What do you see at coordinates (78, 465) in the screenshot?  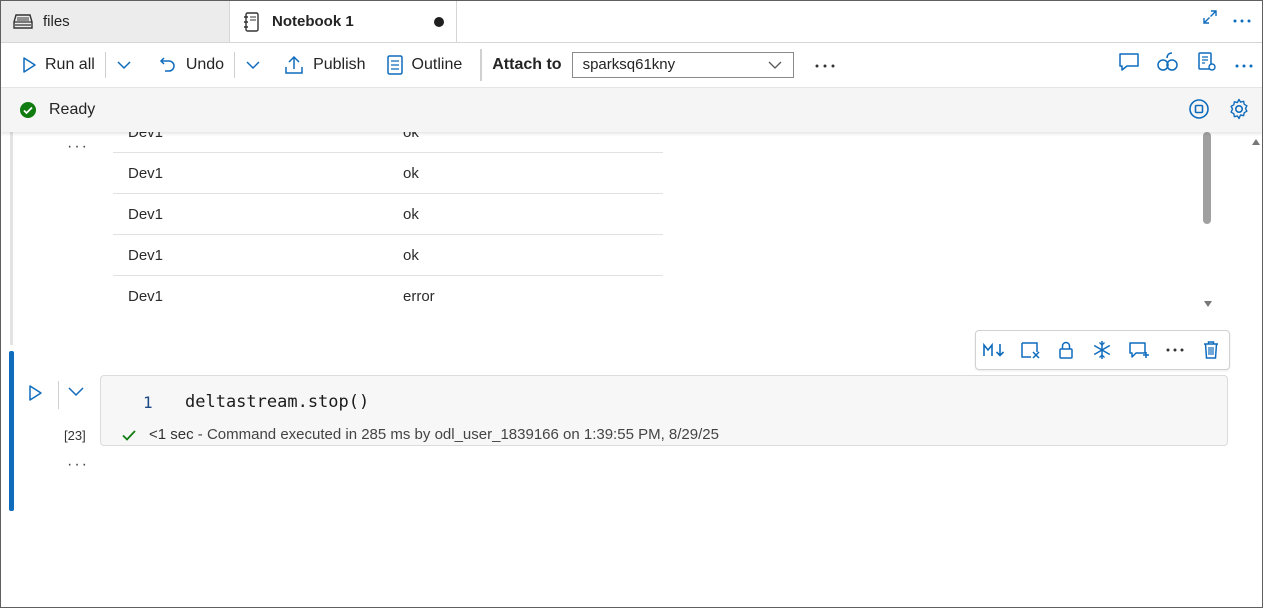 I see `cell-output-more-icon: ···` at bounding box center [78, 465].